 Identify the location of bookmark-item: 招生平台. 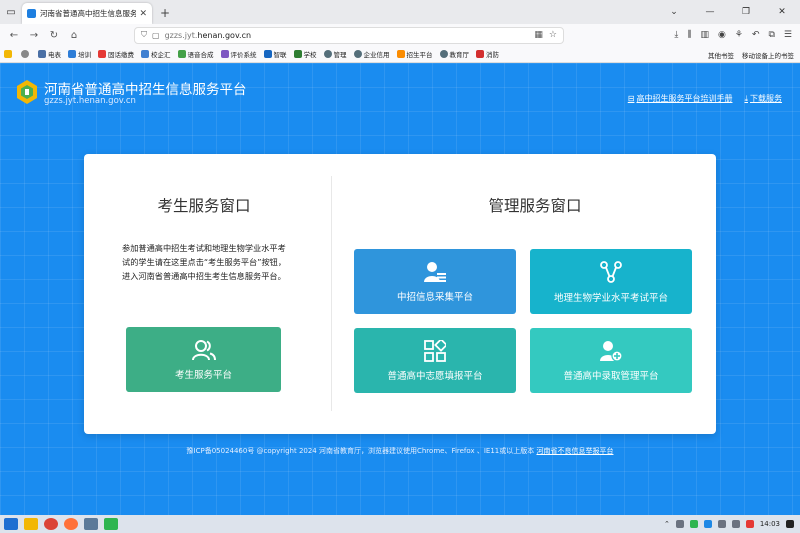
(414, 54).